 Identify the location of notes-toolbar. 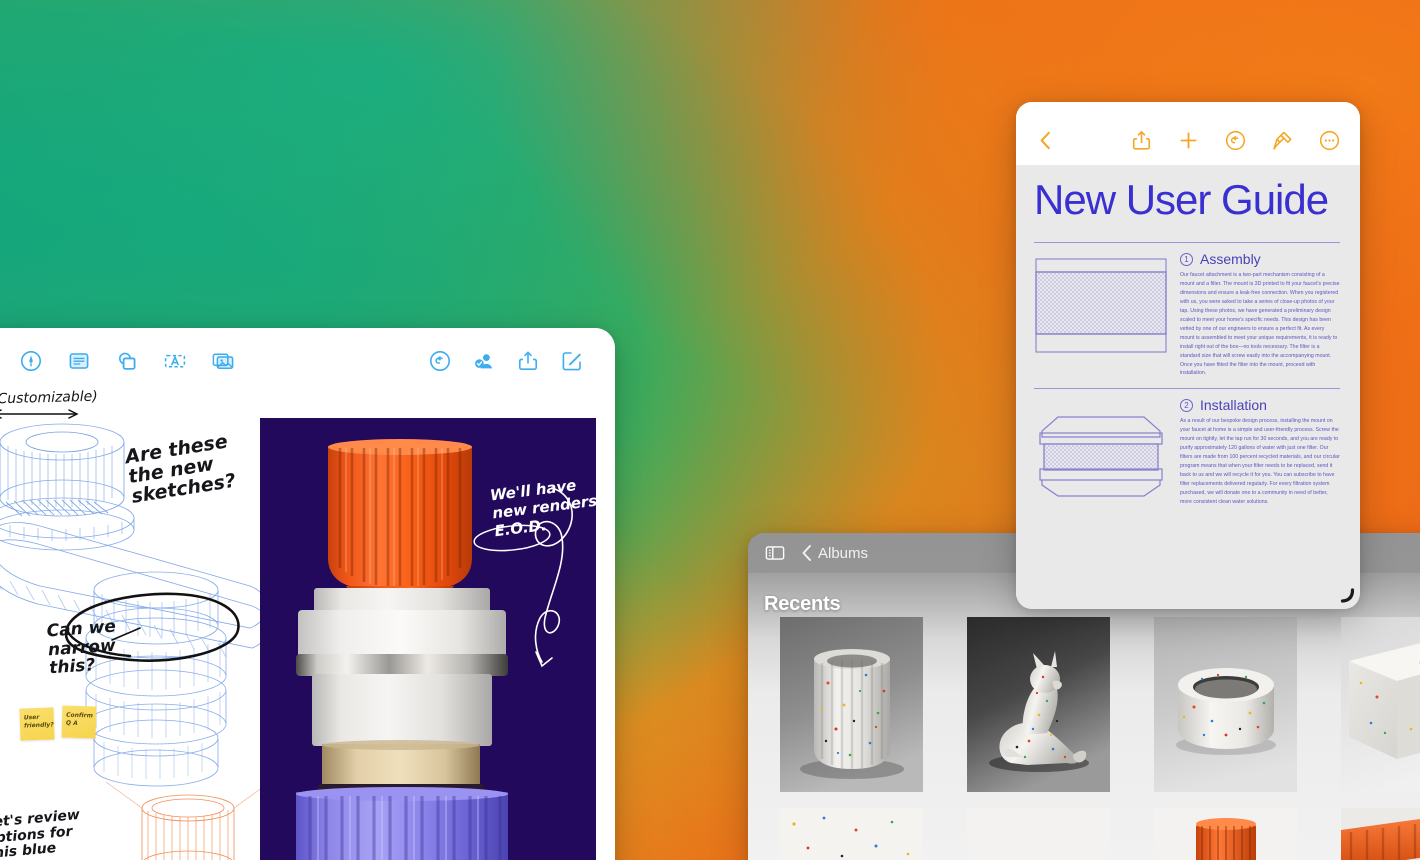
(1188, 133).